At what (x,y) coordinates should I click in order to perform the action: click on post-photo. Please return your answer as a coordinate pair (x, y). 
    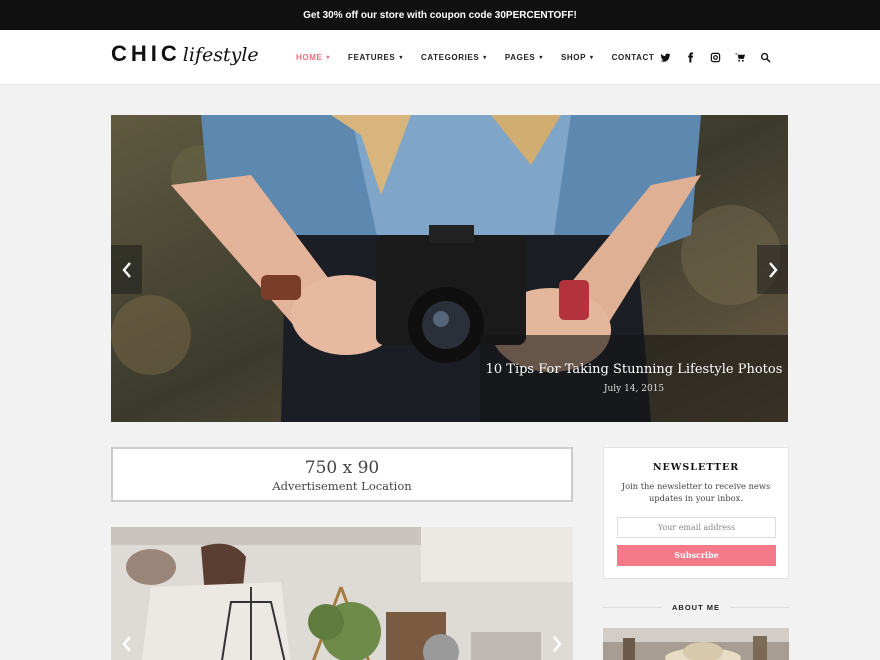
    Looking at the image, I should click on (342, 593).